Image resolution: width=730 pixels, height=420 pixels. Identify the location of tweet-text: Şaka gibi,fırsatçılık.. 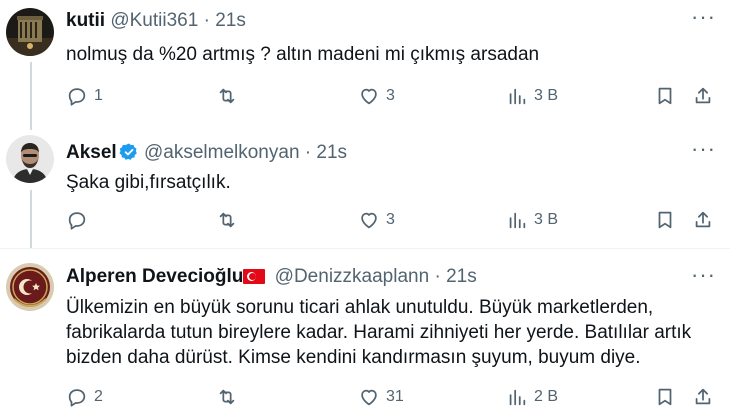
(148, 182).